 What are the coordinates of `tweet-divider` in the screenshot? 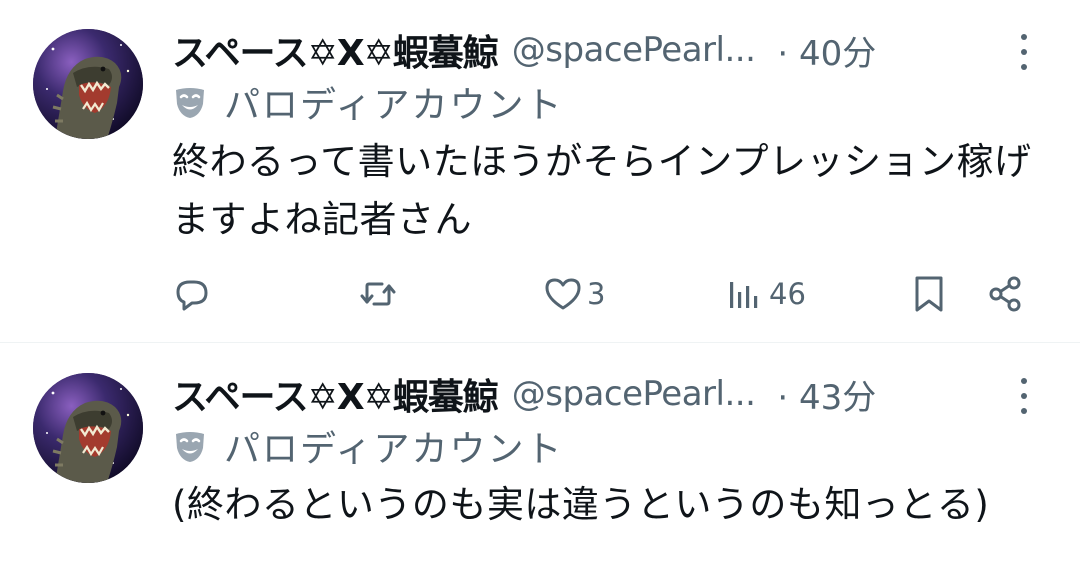 It's located at (540, 342).